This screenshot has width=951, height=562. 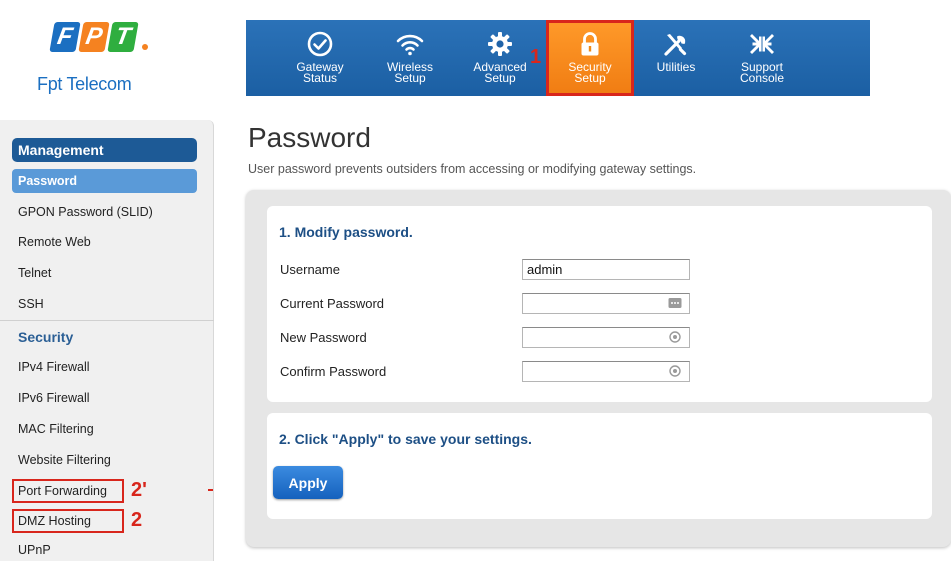 What do you see at coordinates (590, 58) in the screenshot?
I see `nav-security-setup: Security Setup` at bounding box center [590, 58].